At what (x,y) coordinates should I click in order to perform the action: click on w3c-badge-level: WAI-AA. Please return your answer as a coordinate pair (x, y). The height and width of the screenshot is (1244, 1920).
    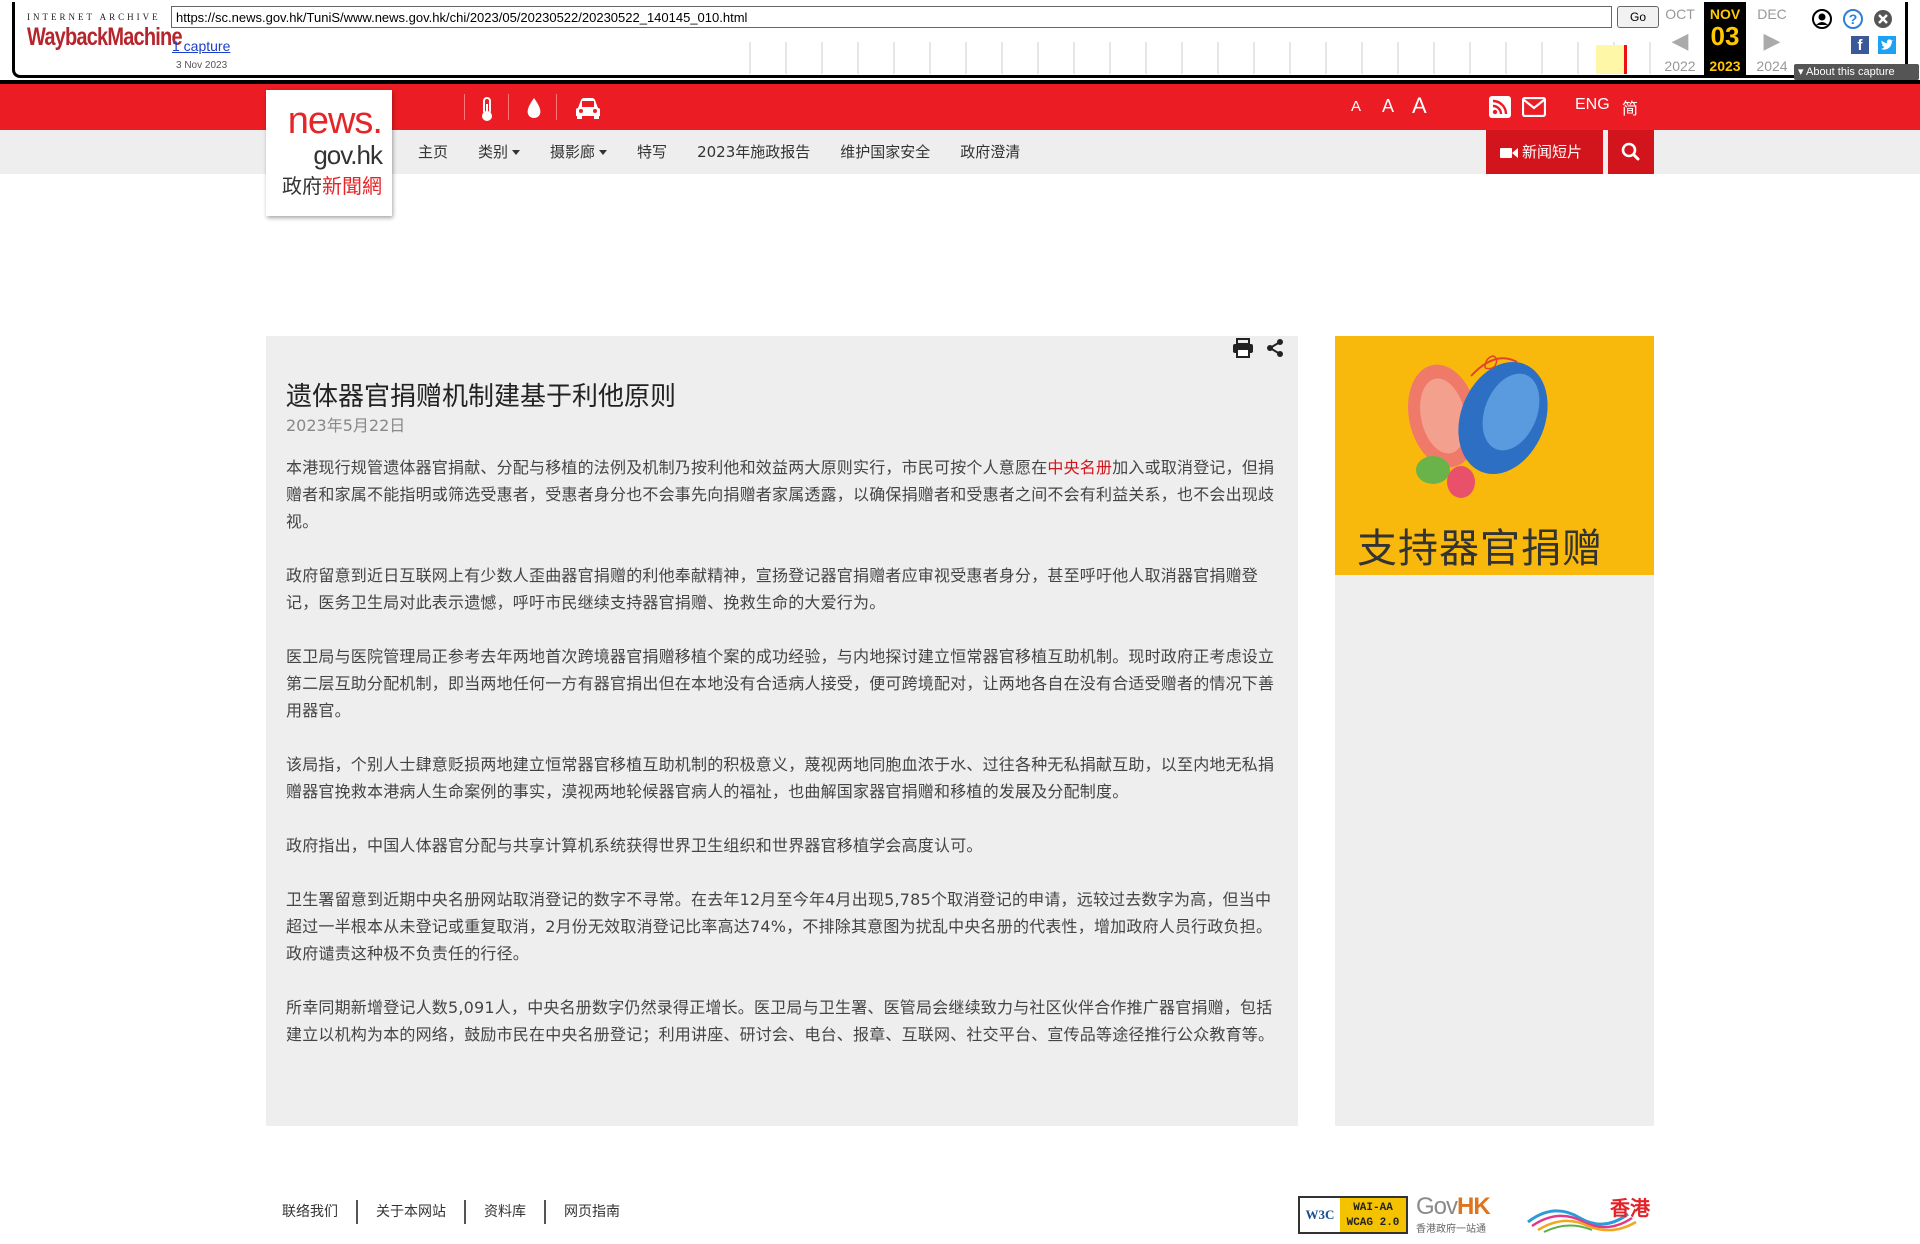
    Looking at the image, I should click on (1373, 1208).